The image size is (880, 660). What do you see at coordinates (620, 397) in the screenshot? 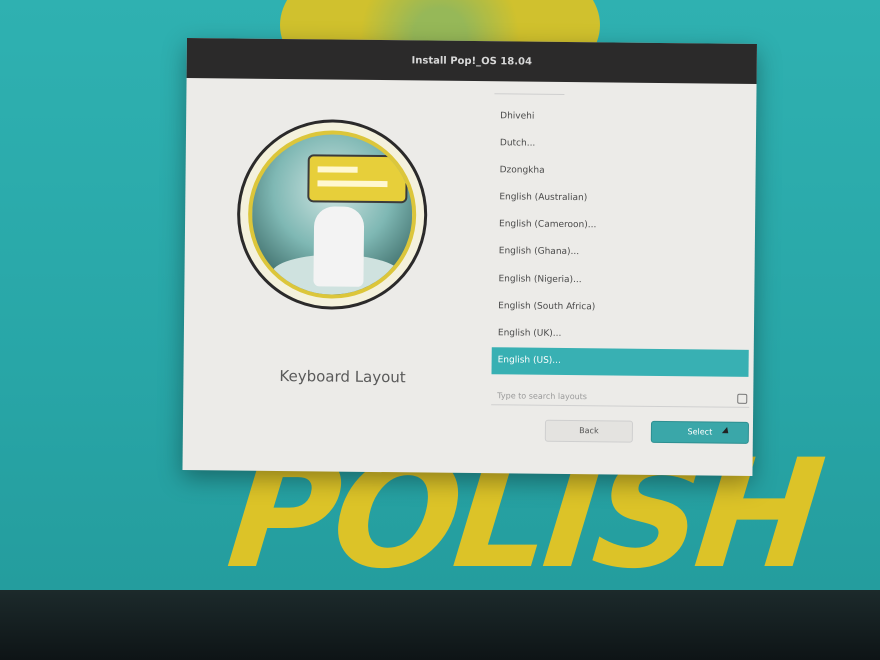
I see `layout-search-input: Type to search layouts` at bounding box center [620, 397].